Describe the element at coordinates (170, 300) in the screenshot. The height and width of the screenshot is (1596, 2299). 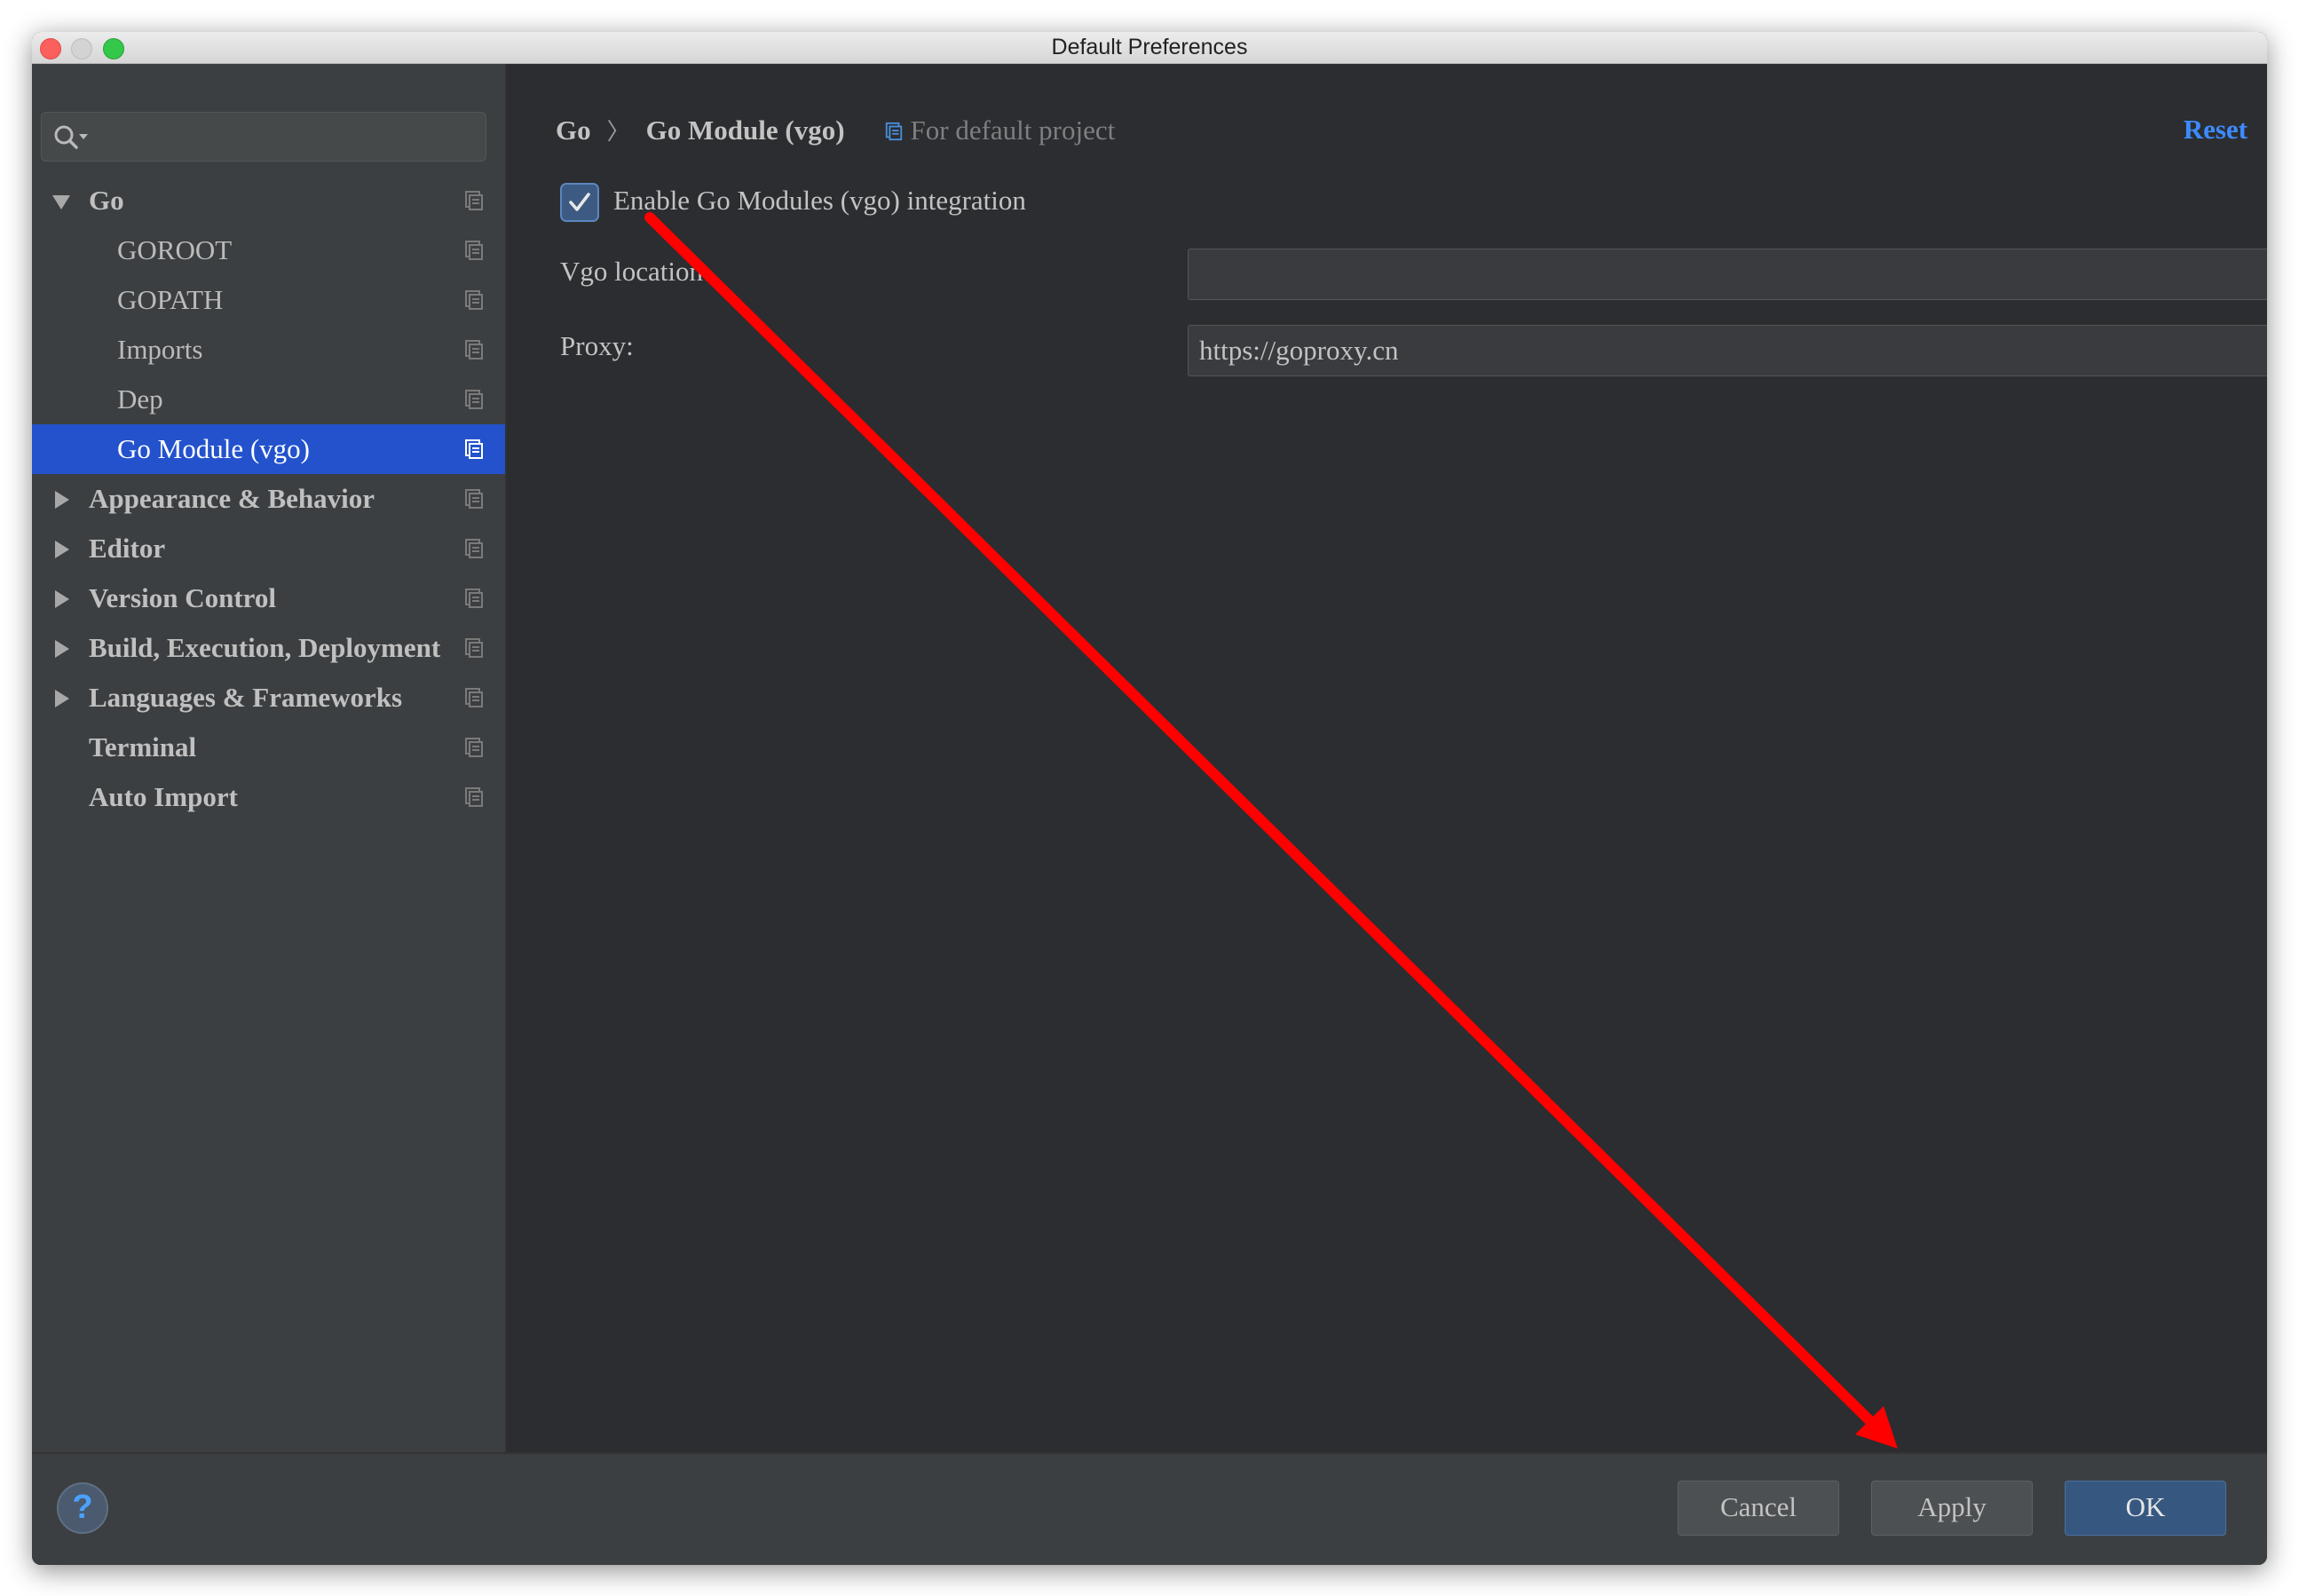
I see `tree-item-label: GOPATH` at that location.